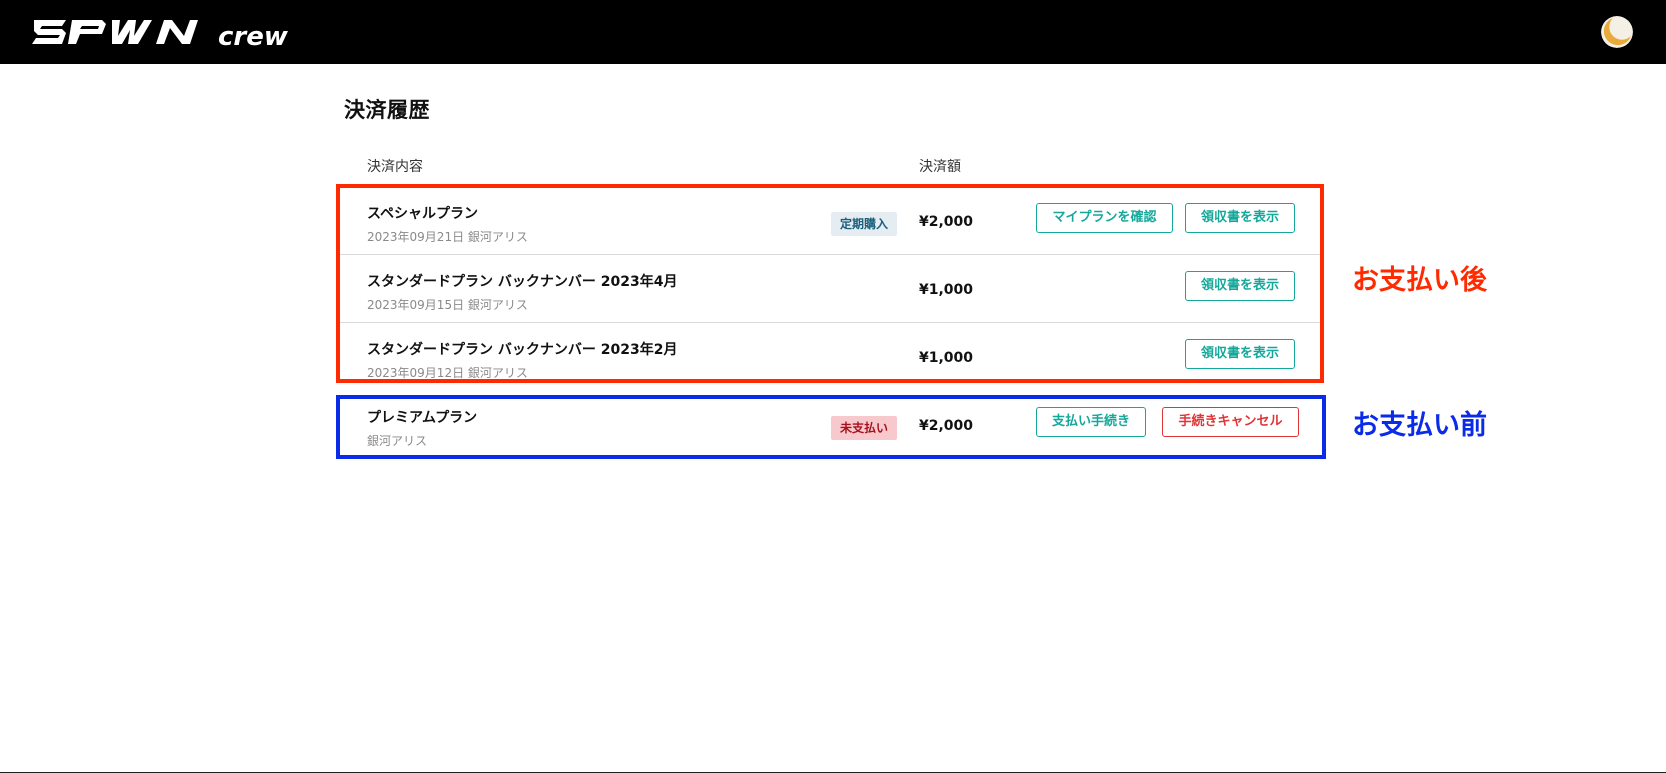 This screenshot has height=773, width=1666. What do you see at coordinates (1617, 32) in the screenshot?
I see `user-avatar` at bounding box center [1617, 32].